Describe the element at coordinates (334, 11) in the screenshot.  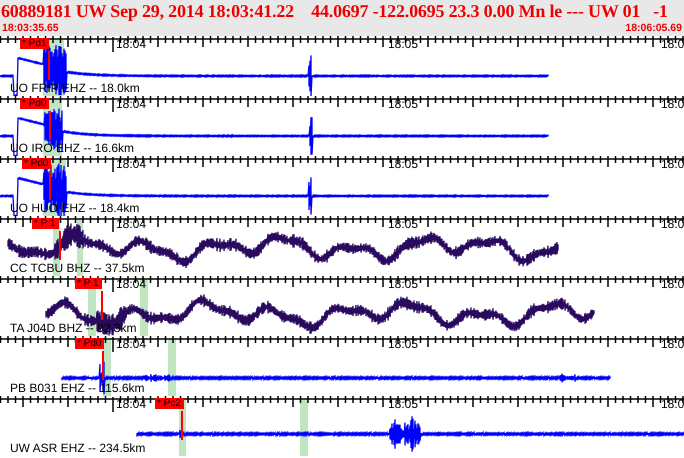
I see `event-summary: 60889181 UW Sep 29, 2014 18:03:41.22 44.0697 -122.0695 23.3 0.00 Mn le --- UW 01 -1` at that location.